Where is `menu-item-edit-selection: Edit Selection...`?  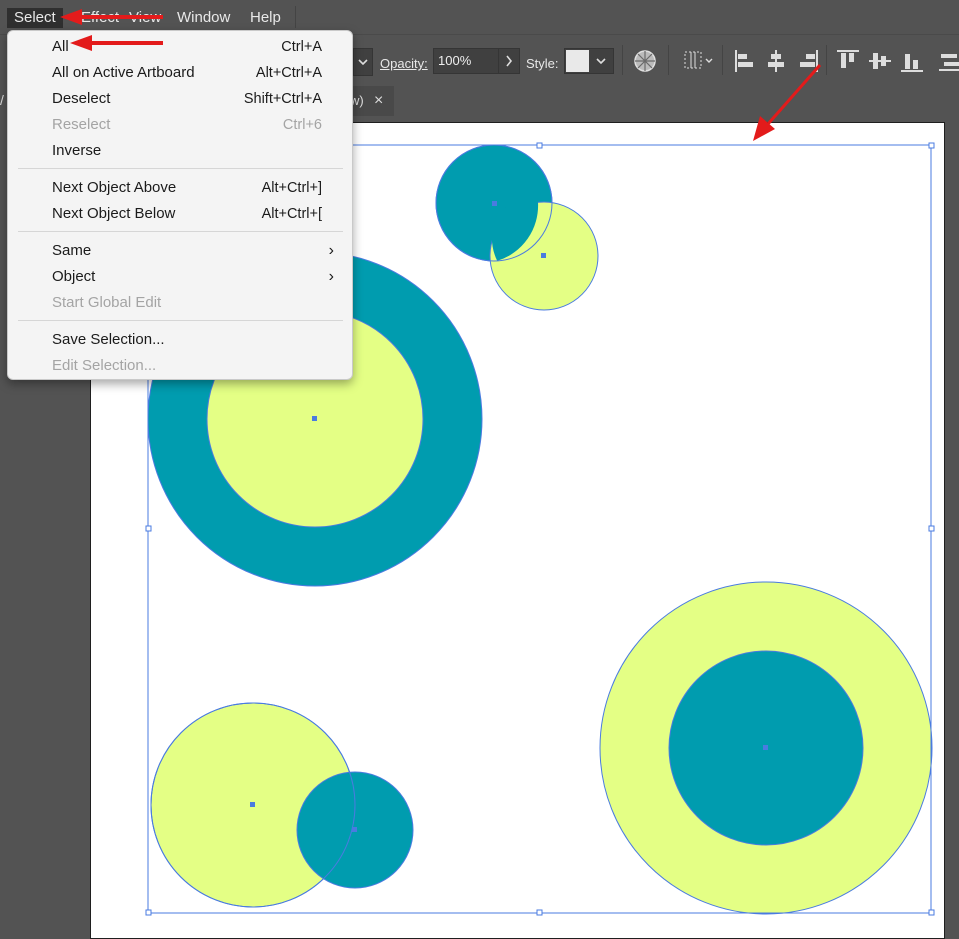
menu-item-edit-selection: Edit Selection... is located at coordinates (180, 366).